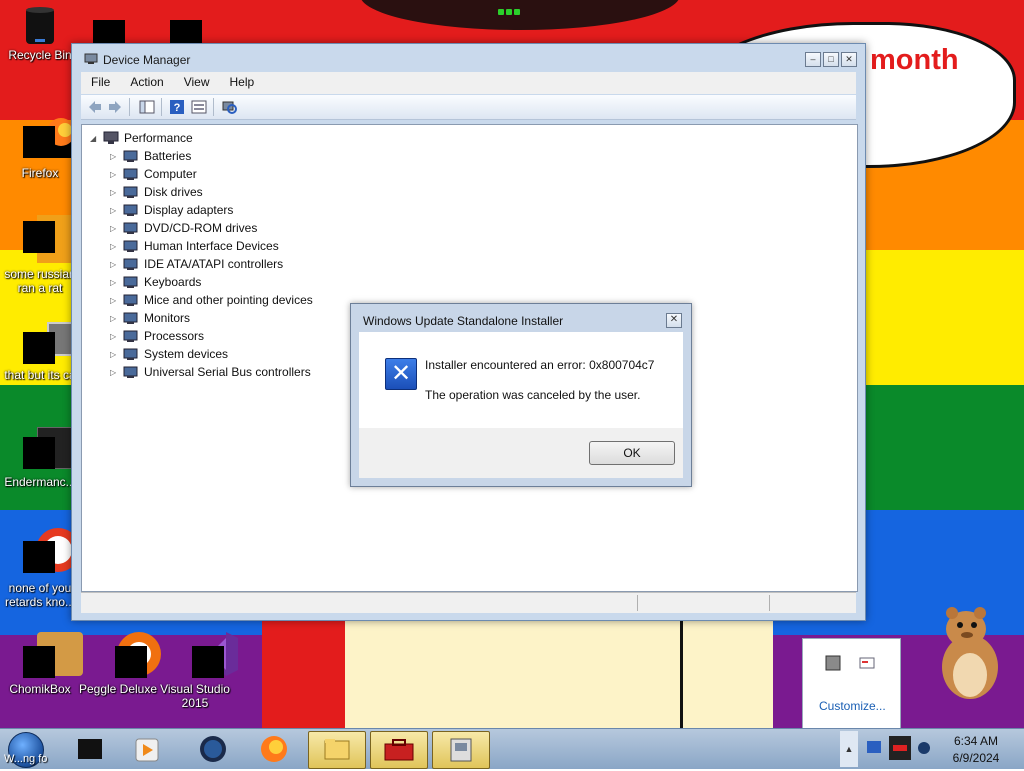  Describe the element at coordinates (41, 664) in the screenshot. I see `desktop-icon-chomikbox: ChomikBox` at that location.